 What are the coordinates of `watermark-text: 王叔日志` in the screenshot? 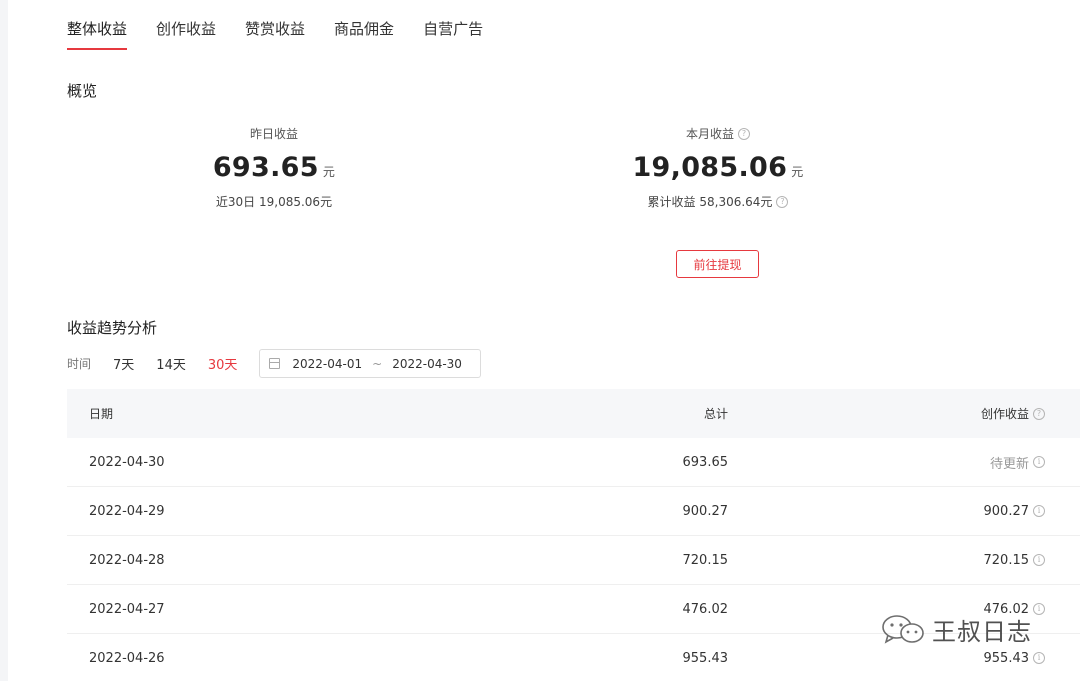 It's located at (982, 632).